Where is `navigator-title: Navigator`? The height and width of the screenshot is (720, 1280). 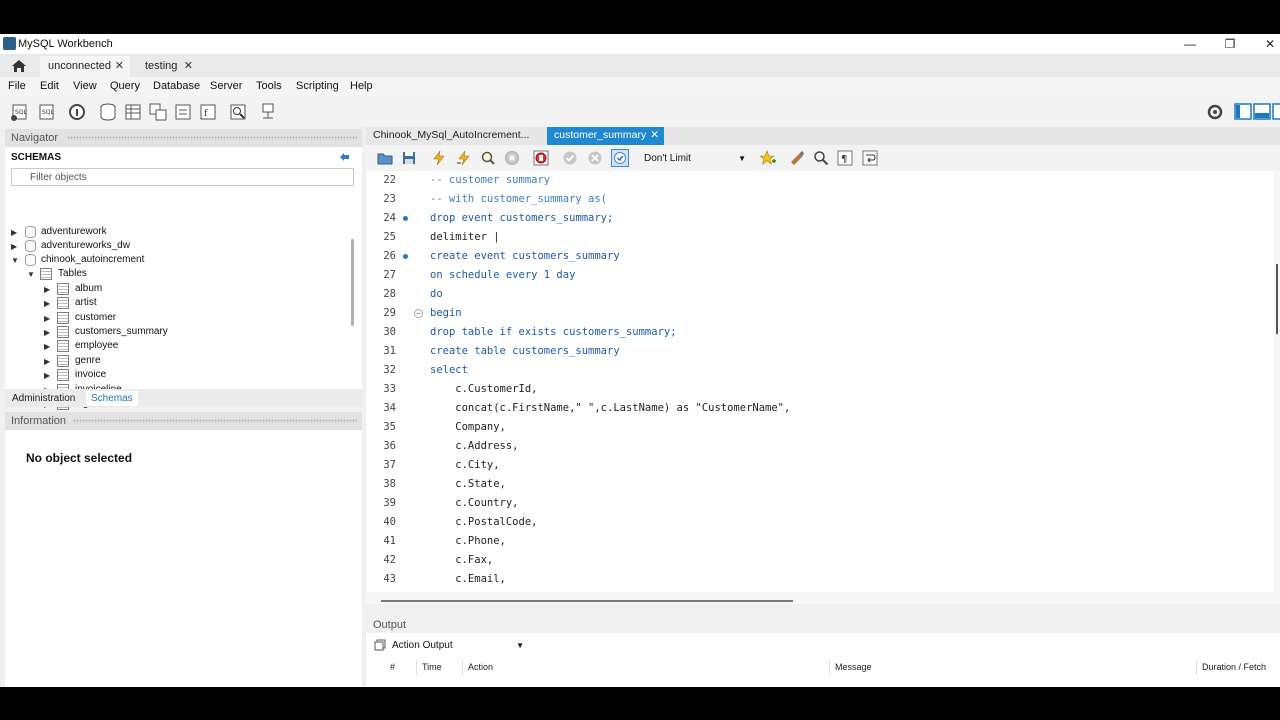
navigator-title: Navigator is located at coordinates (35, 138).